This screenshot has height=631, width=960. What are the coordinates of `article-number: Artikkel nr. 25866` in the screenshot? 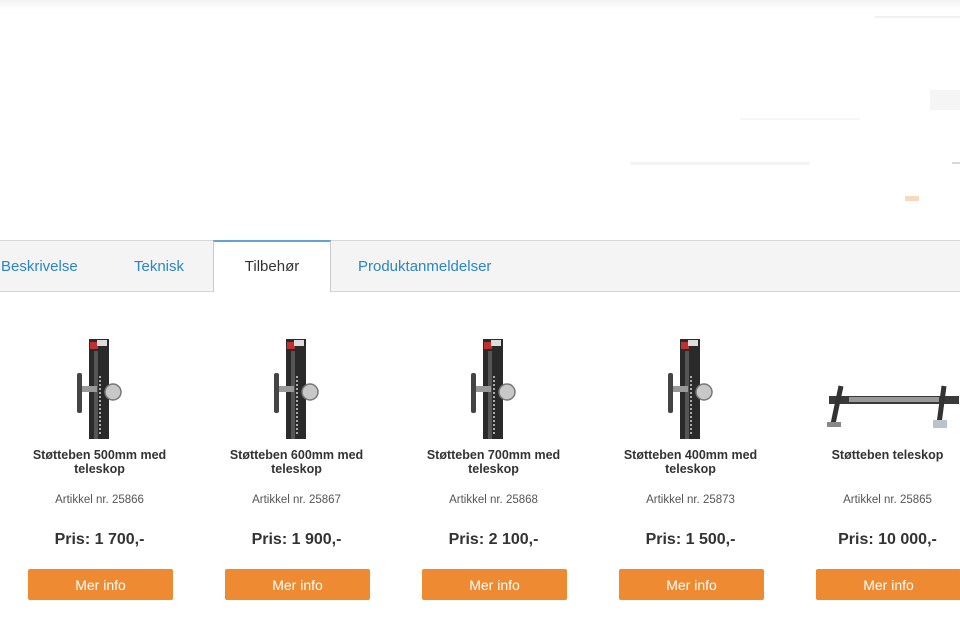 It's located at (99, 500).